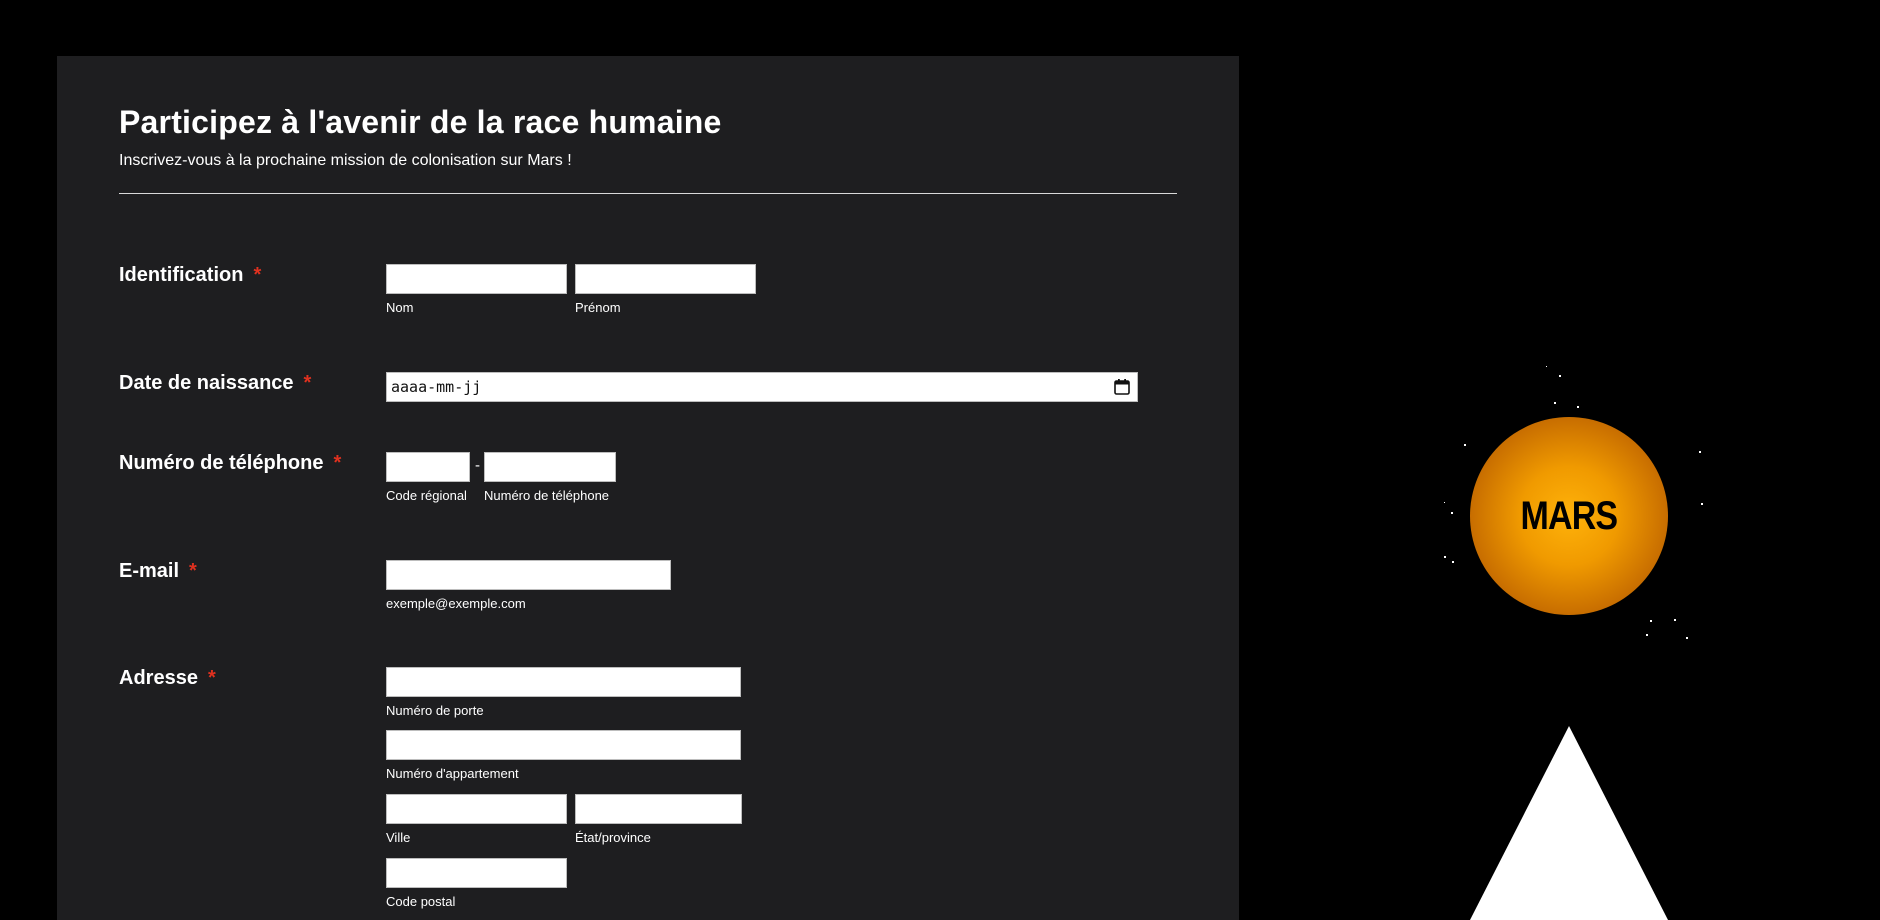 Image resolution: width=1880 pixels, height=920 pixels. What do you see at coordinates (476, 279) in the screenshot?
I see `nom-input` at bounding box center [476, 279].